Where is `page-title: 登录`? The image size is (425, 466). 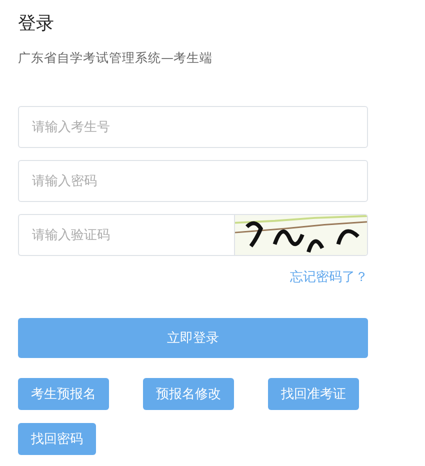 page-title: 登录 is located at coordinates (36, 24).